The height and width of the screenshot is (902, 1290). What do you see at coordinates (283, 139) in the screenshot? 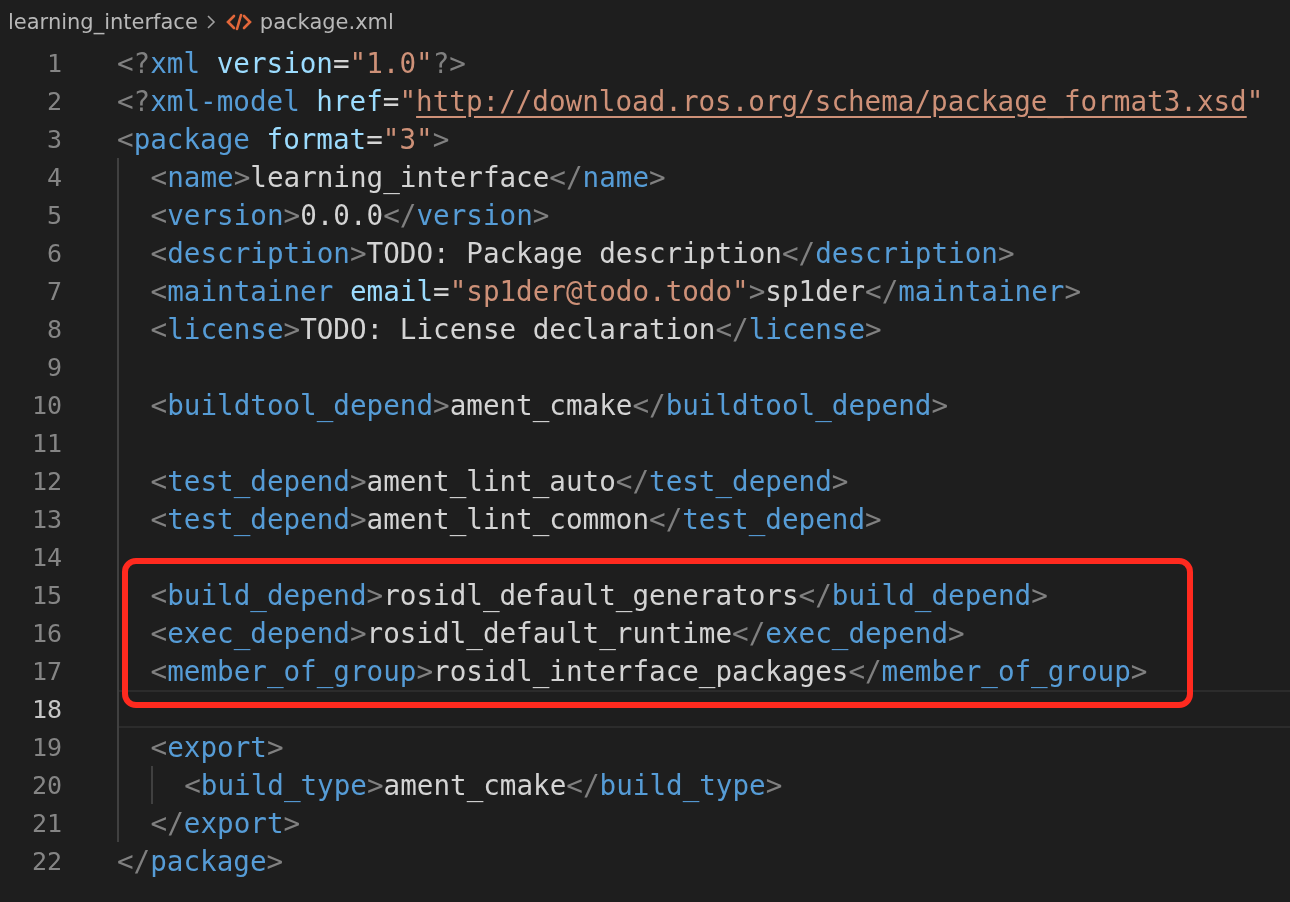
I see `code-line: <package format="3">` at bounding box center [283, 139].